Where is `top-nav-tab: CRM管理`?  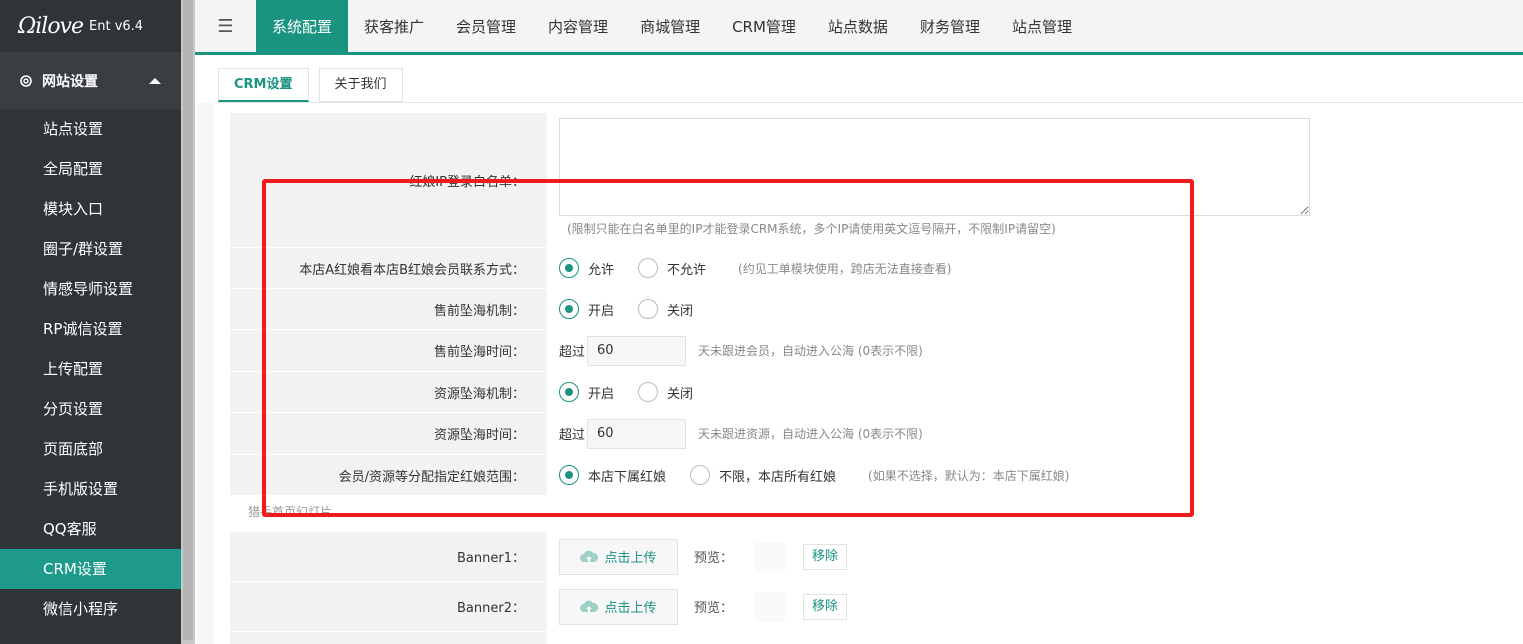 top-nav-tab: CRM管理 is located at coordinates (764, 26).